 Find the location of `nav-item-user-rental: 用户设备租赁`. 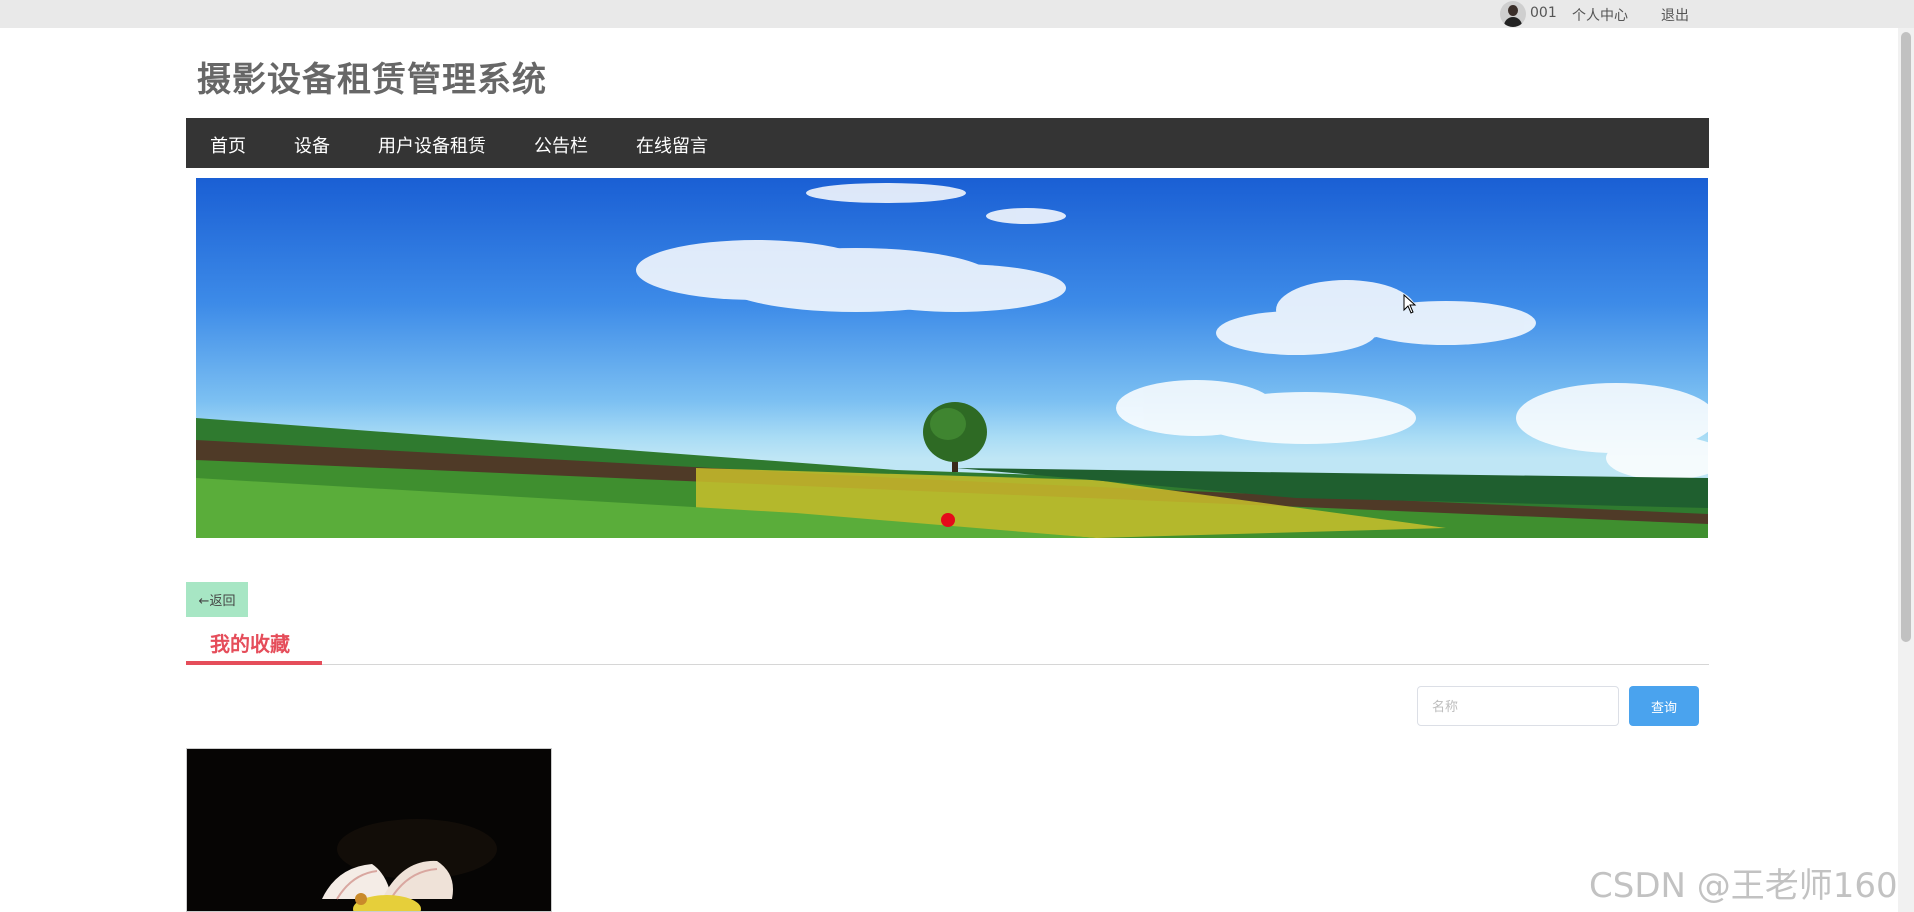

nav-item-user-rental: 用户设备租赁 is located at coordinates (432, 145).